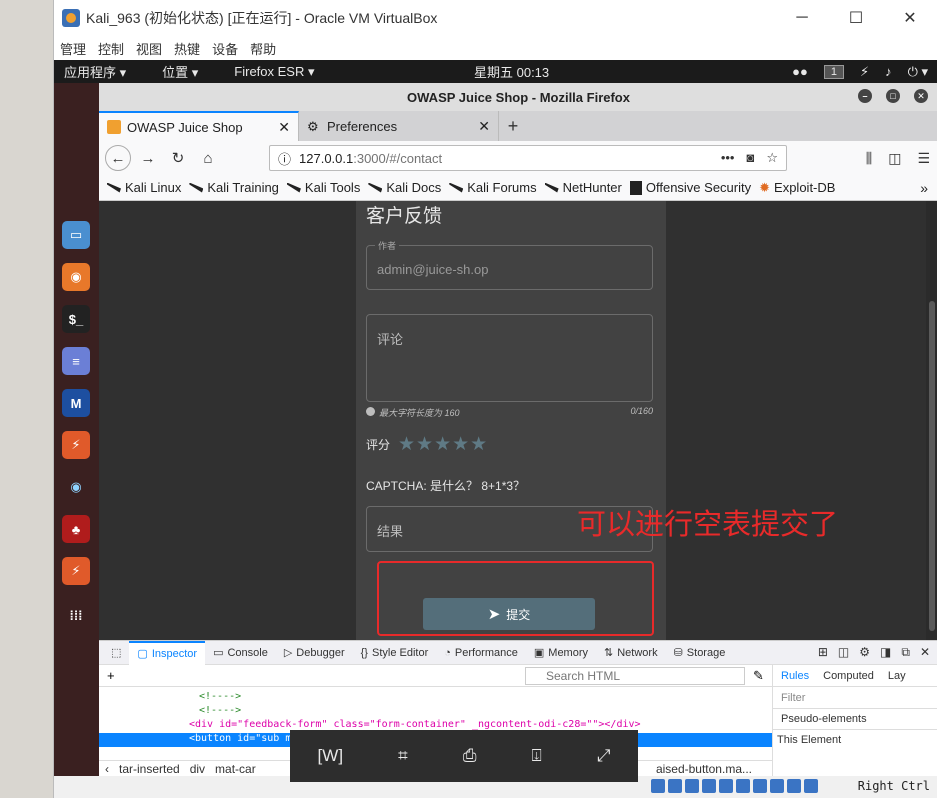  I want to click on eyedropper-icon: ✎, so click(758, 676).